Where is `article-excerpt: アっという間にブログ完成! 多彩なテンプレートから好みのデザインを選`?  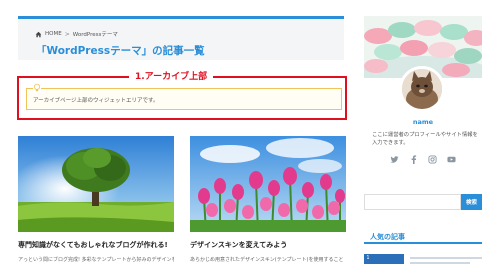
article-excerpt: アっという間にブログ完成! 多彩なテンプレートから好みのデザインを選 is located at coordinates (96, 260).